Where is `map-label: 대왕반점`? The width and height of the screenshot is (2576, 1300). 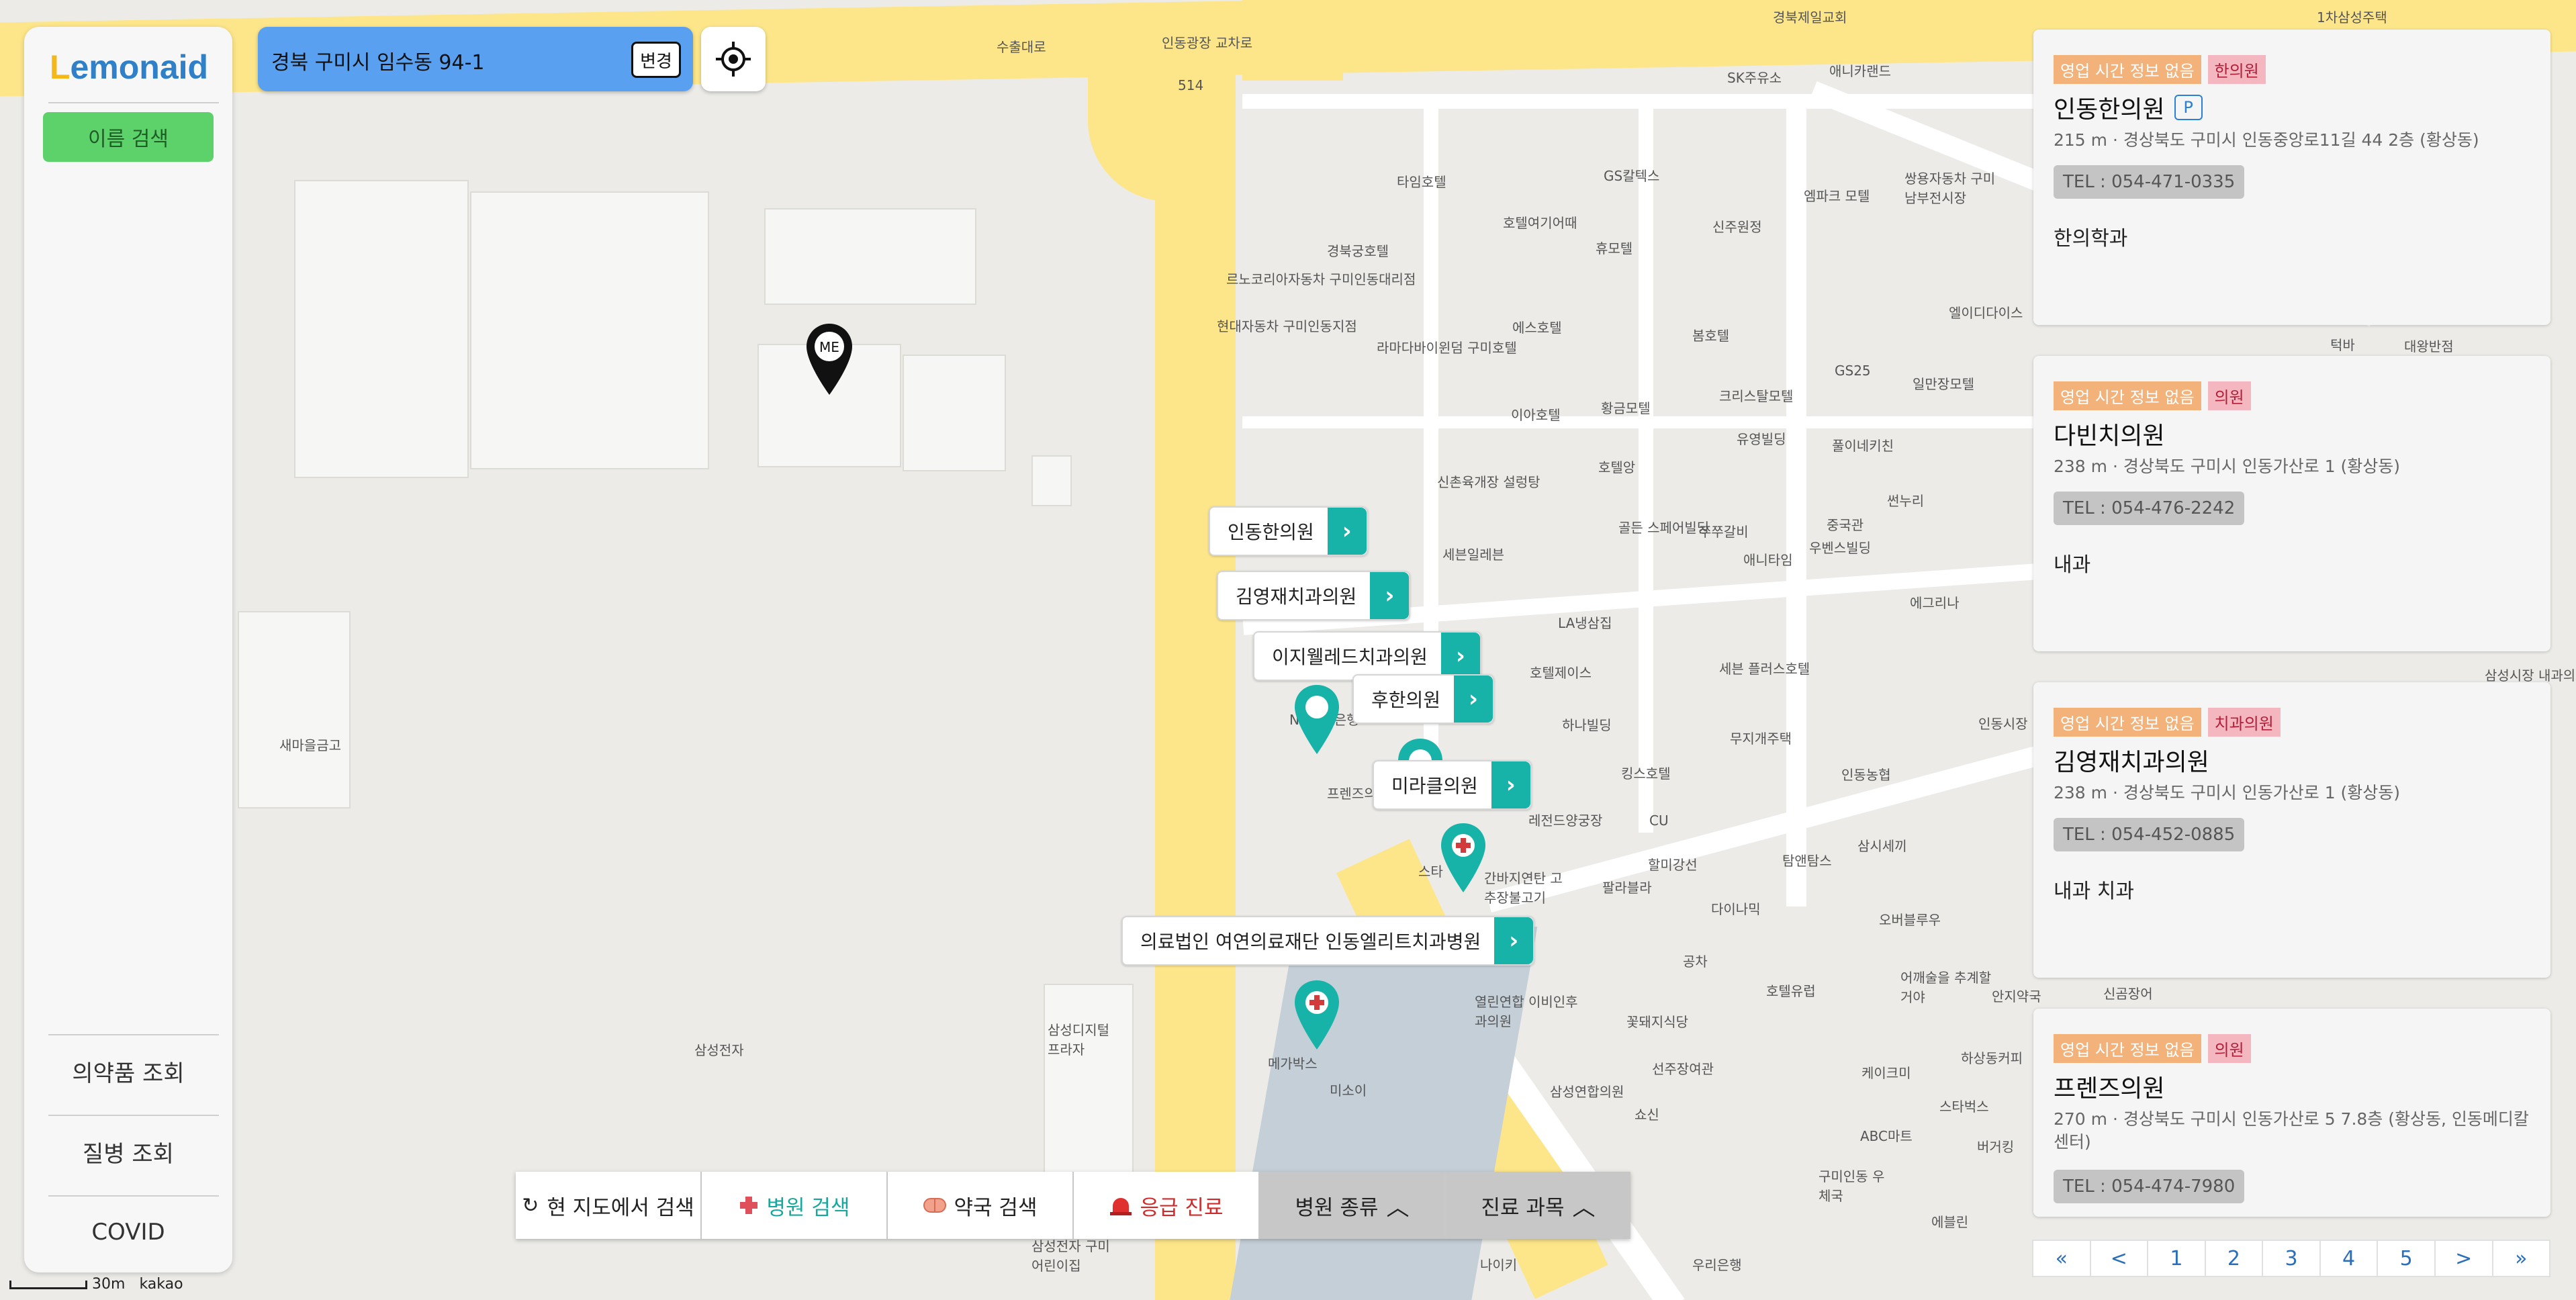 map-label: 대왕반점 is located at coordinates (2429, 346).